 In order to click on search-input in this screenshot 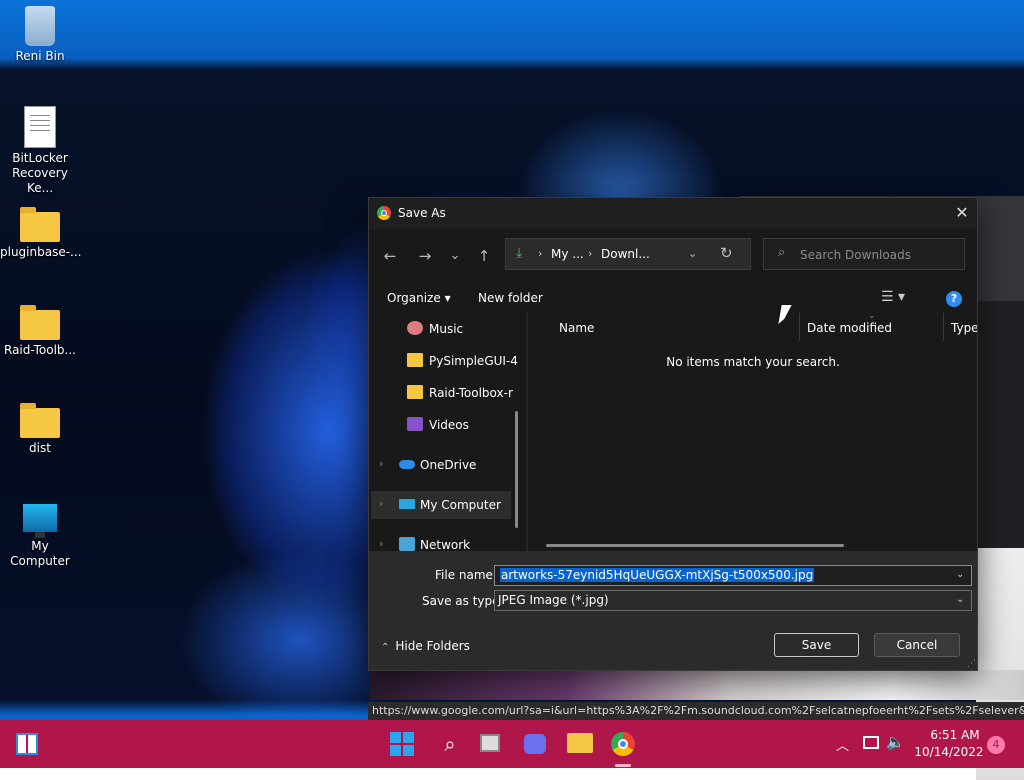, I will do `click(880, 255)`.